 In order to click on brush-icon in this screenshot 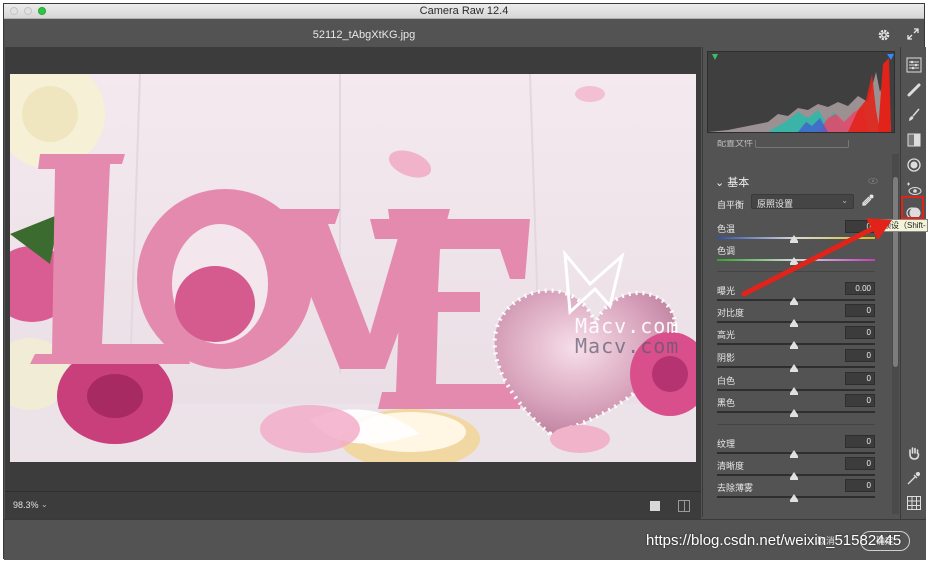, I will do `click(914, 115)`.